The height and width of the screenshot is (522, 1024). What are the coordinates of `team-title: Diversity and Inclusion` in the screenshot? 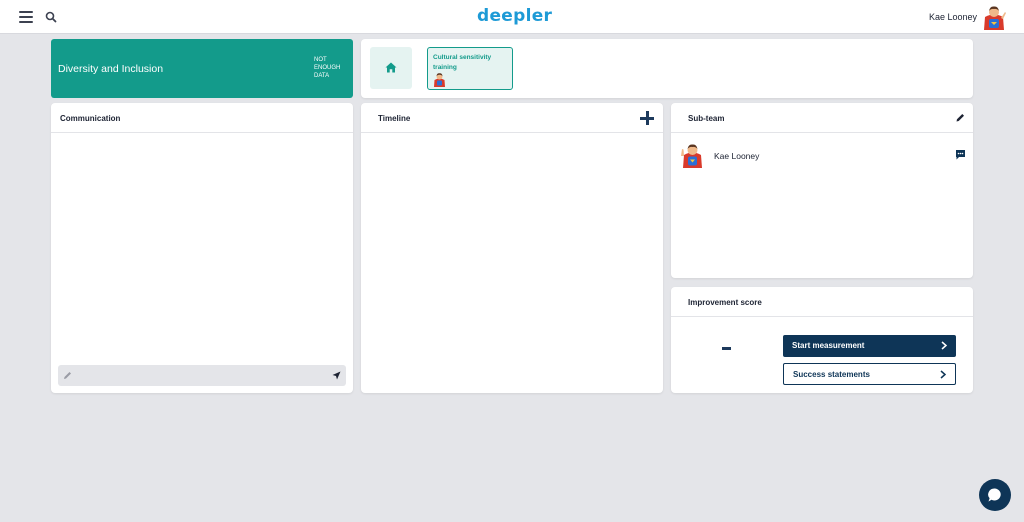 It's located at (111, 69).